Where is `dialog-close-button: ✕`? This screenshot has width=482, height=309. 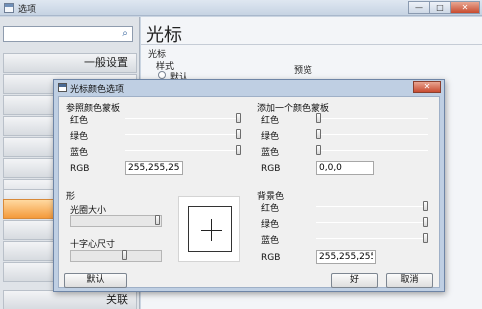 dialog-close-button: ✕ is located at coordinates (427, 87).